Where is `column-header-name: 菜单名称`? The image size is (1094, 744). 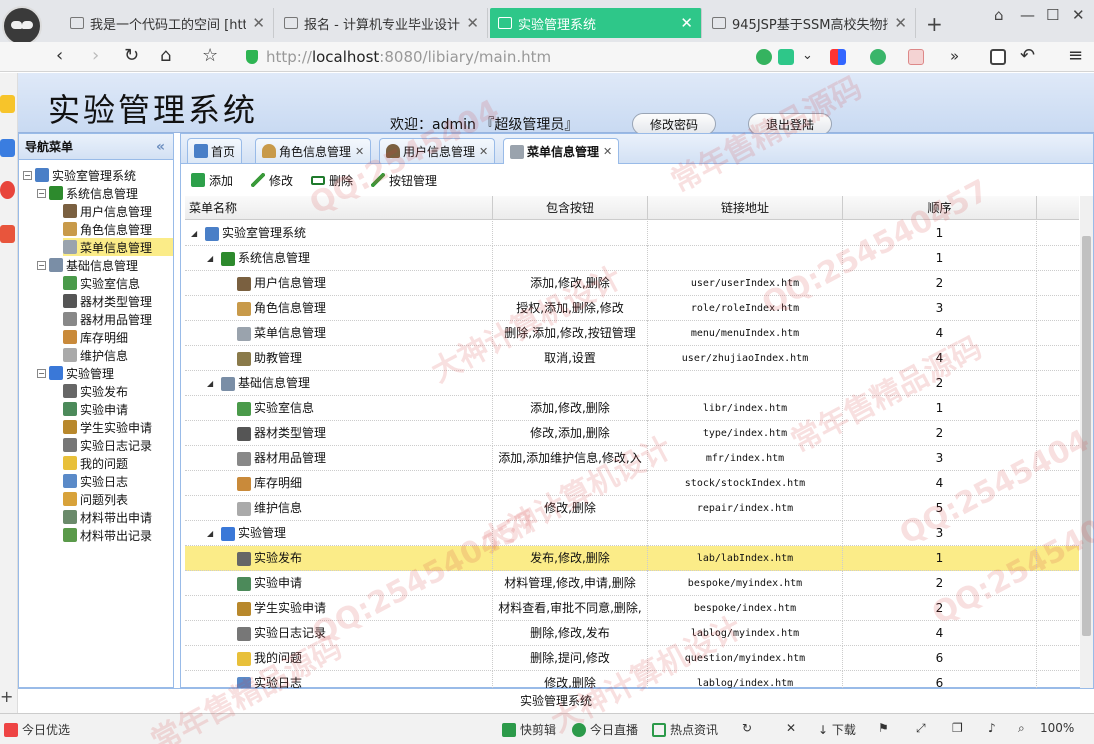 column-header-name: 菜单名称 is located at coordinates (339, 208).